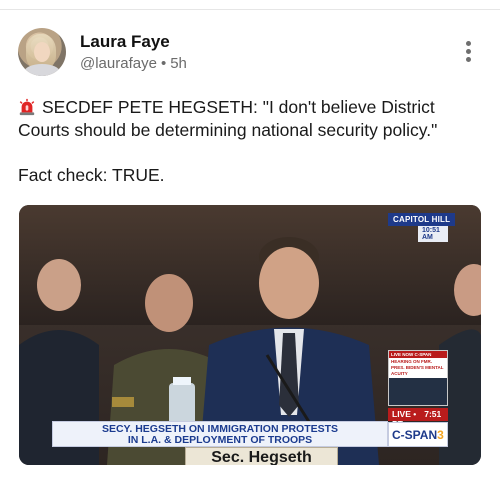 This screenshot has width=500, height=482. Describe the element at coordinates (42, 70) in the screenshot. I see `avatar-shirt` at that location.